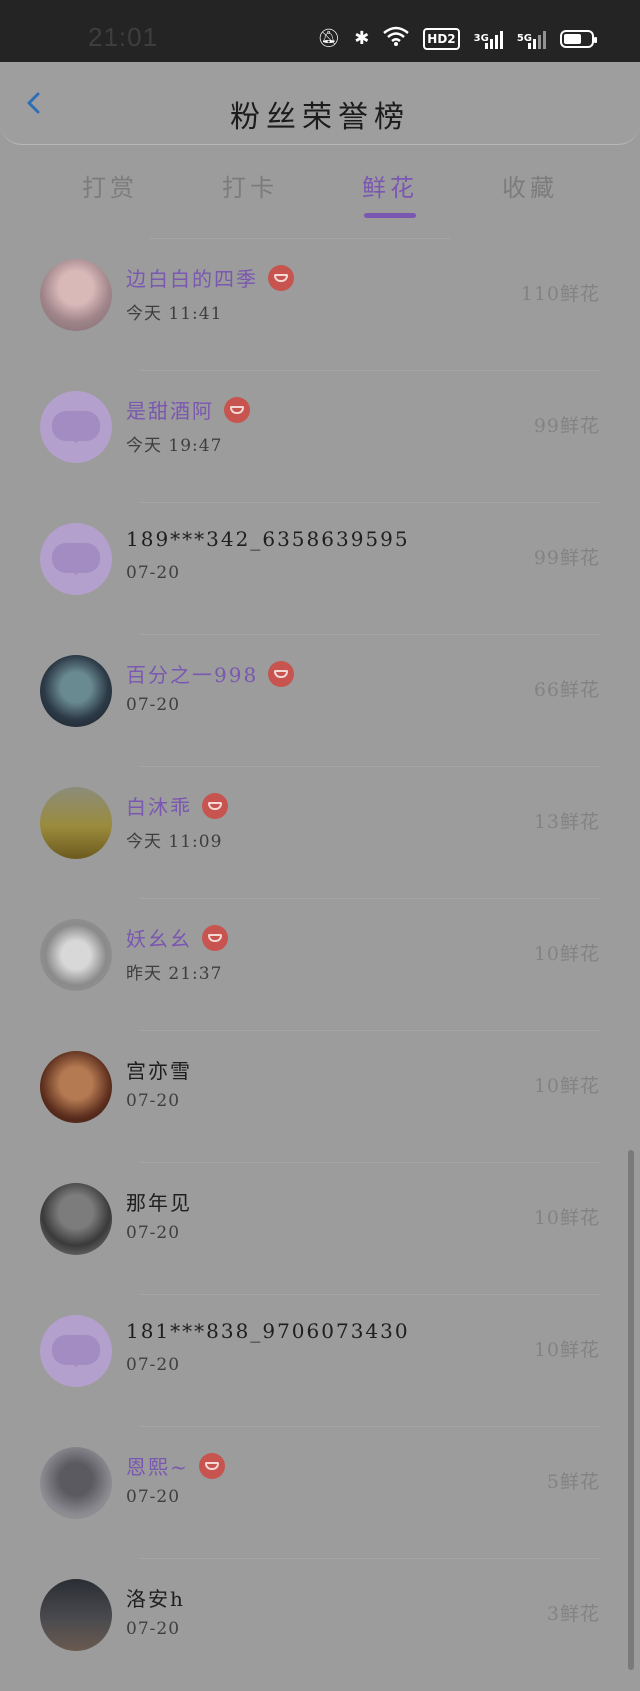 Image resolution: width=640 pixels, height=1691 pixels. I want to click on page-title: 粉丝荣誉榜, so click(320, 117).